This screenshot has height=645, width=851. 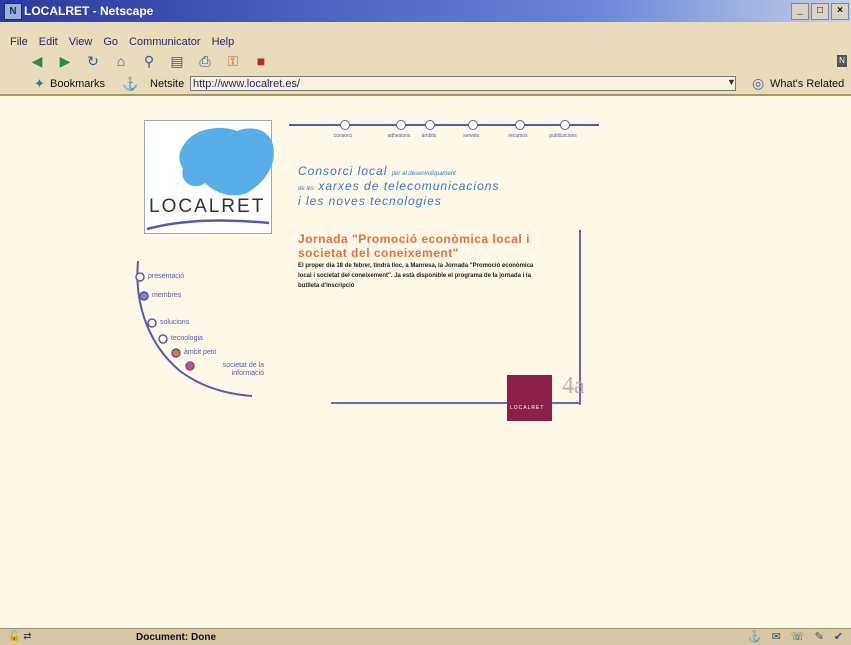 What do you see at coordinates (223, 42) in the screenshot?
I see `menu-help: Help` at bounding box center [223, 42].